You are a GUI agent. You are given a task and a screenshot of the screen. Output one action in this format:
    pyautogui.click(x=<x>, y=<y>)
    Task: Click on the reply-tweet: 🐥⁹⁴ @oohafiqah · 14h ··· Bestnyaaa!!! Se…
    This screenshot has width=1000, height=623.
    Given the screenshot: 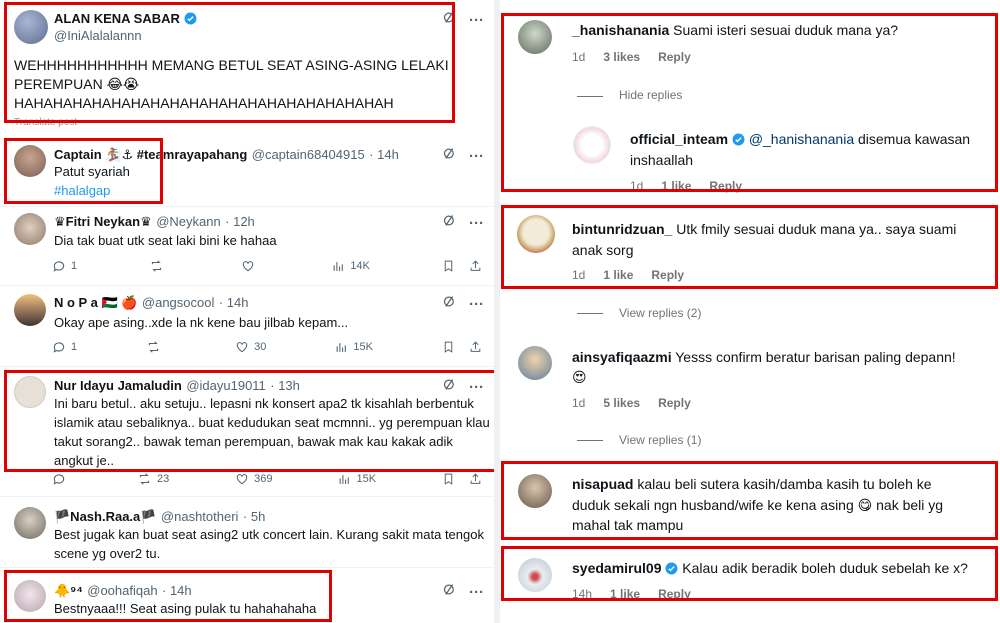 What is the action you would take?
    pyautogui.click(x=247, y=595)
    